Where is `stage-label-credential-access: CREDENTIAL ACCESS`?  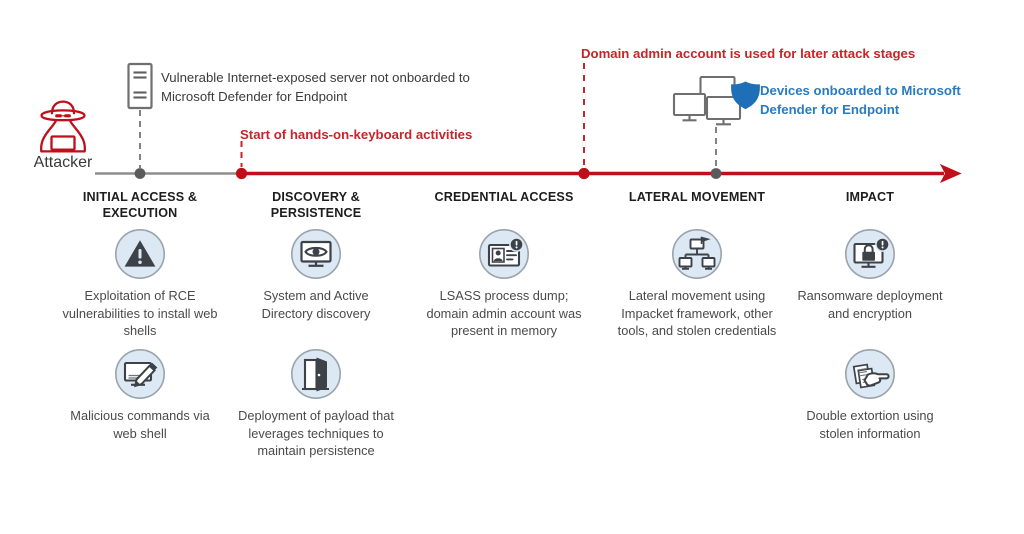 stage-label-credential-access: CREDENTIAL ACCESS is located at coordinates (504, 197).